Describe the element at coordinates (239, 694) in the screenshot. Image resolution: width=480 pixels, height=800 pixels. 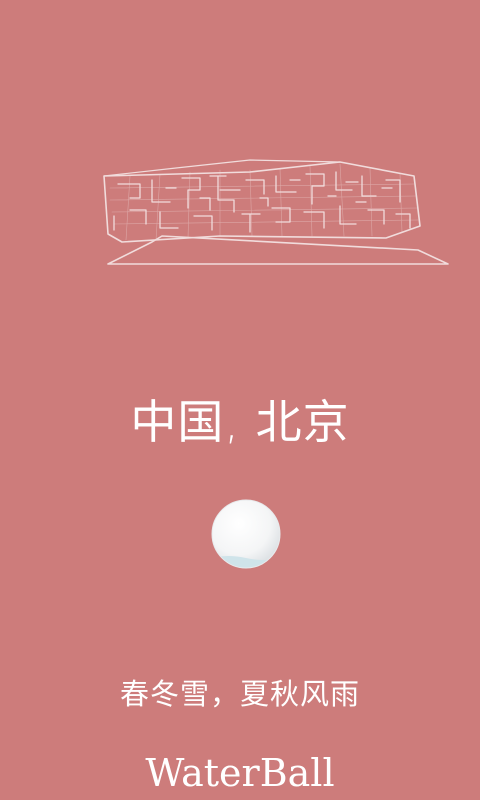
I see `weather-description: 春冬雪，夏秋风雨` at that location.